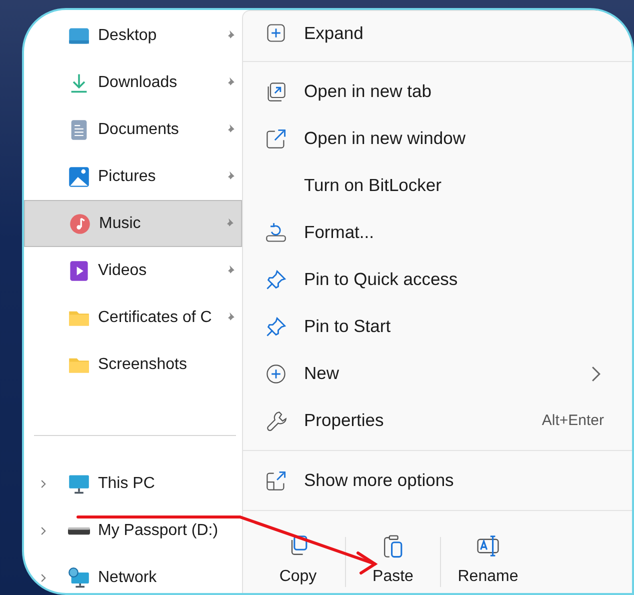  What do you see at coordinates (437, 33) in the screenshot?
I see `menu-item: Expand` at bounding box center [437, 33].